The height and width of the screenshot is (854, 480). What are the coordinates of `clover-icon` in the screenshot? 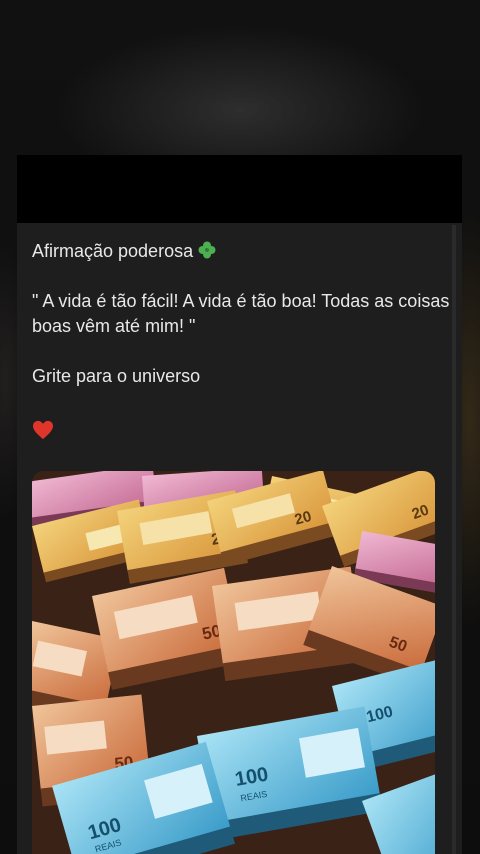 It's located at (207, 250).